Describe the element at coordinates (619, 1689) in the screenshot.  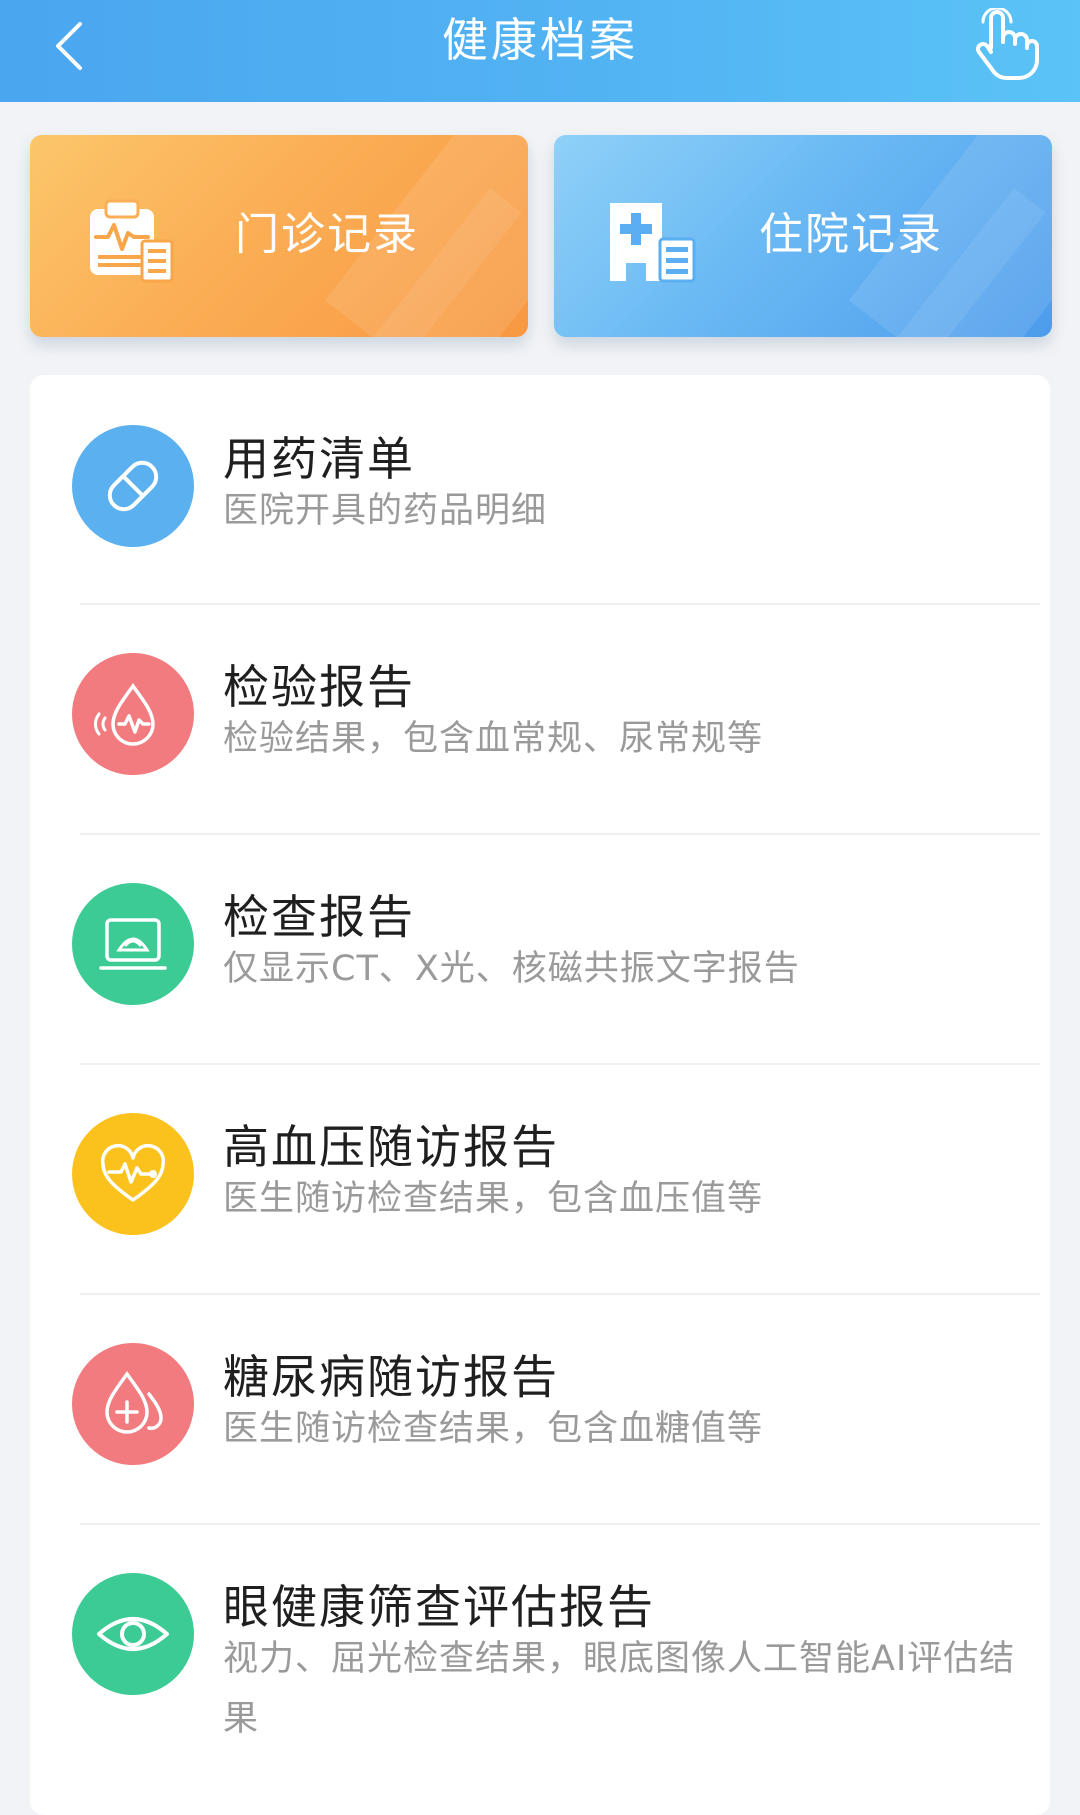
I see `item-description: 视力、屈光检查结果，眼底图像人工智能AI评估结果` at that location.